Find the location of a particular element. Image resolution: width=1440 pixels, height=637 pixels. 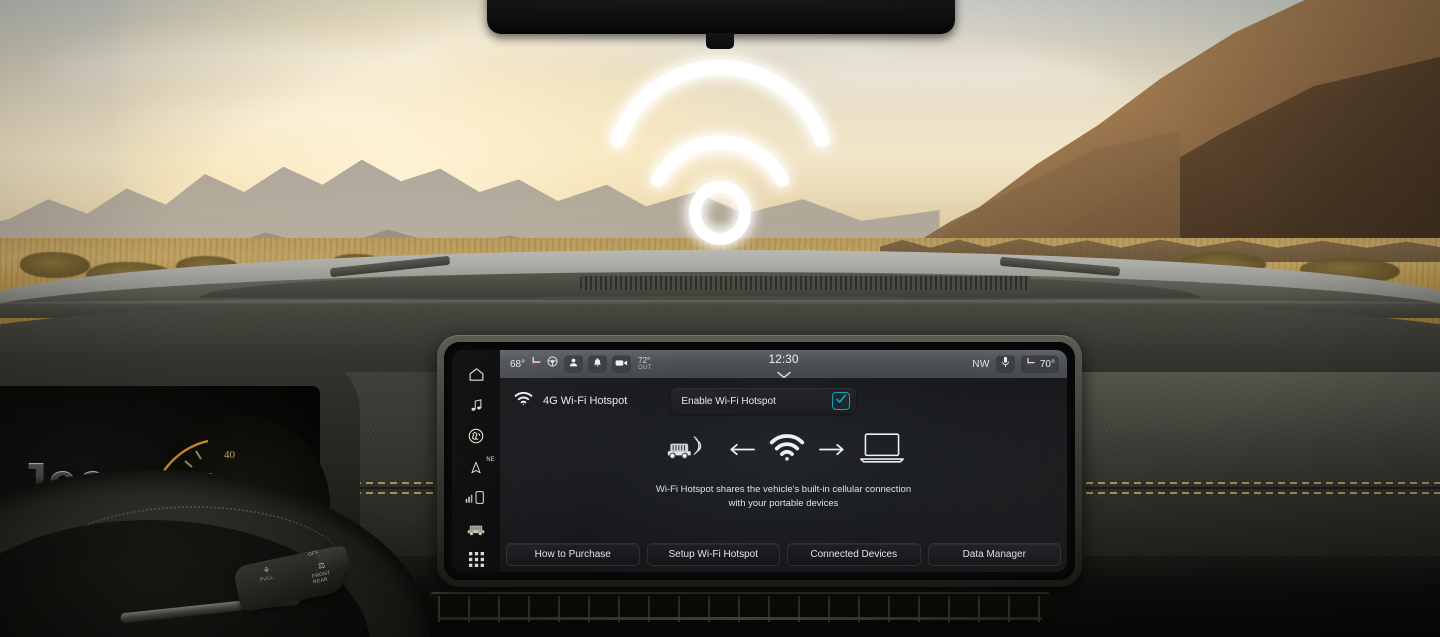

sidebar-item-apps is located at coordinates (476, 559).